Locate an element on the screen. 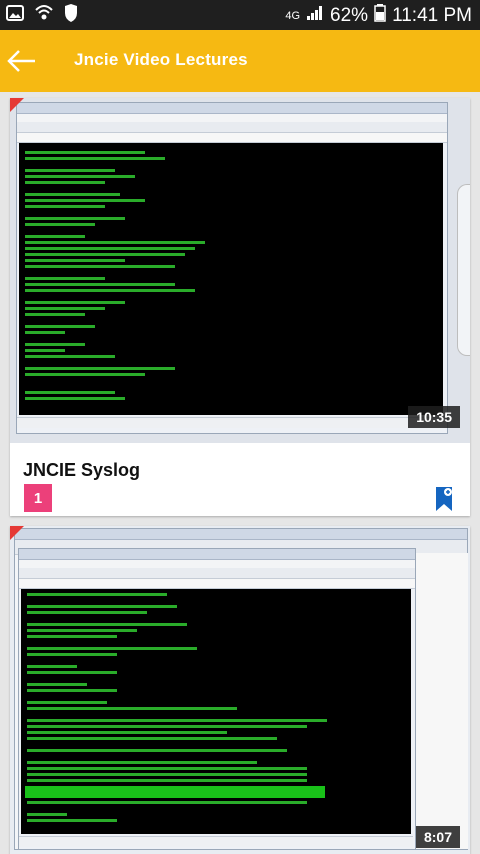 The height and width of the screenshot is (854, 480). network-type: 4G is located at coordinates (293, 16).